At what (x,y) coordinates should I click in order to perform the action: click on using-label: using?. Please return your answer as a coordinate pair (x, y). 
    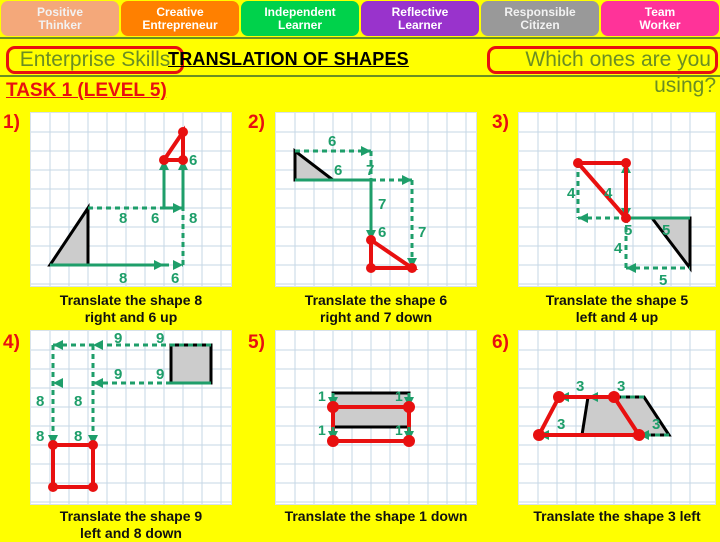
    Looking at the image, I should click on (685, 85).